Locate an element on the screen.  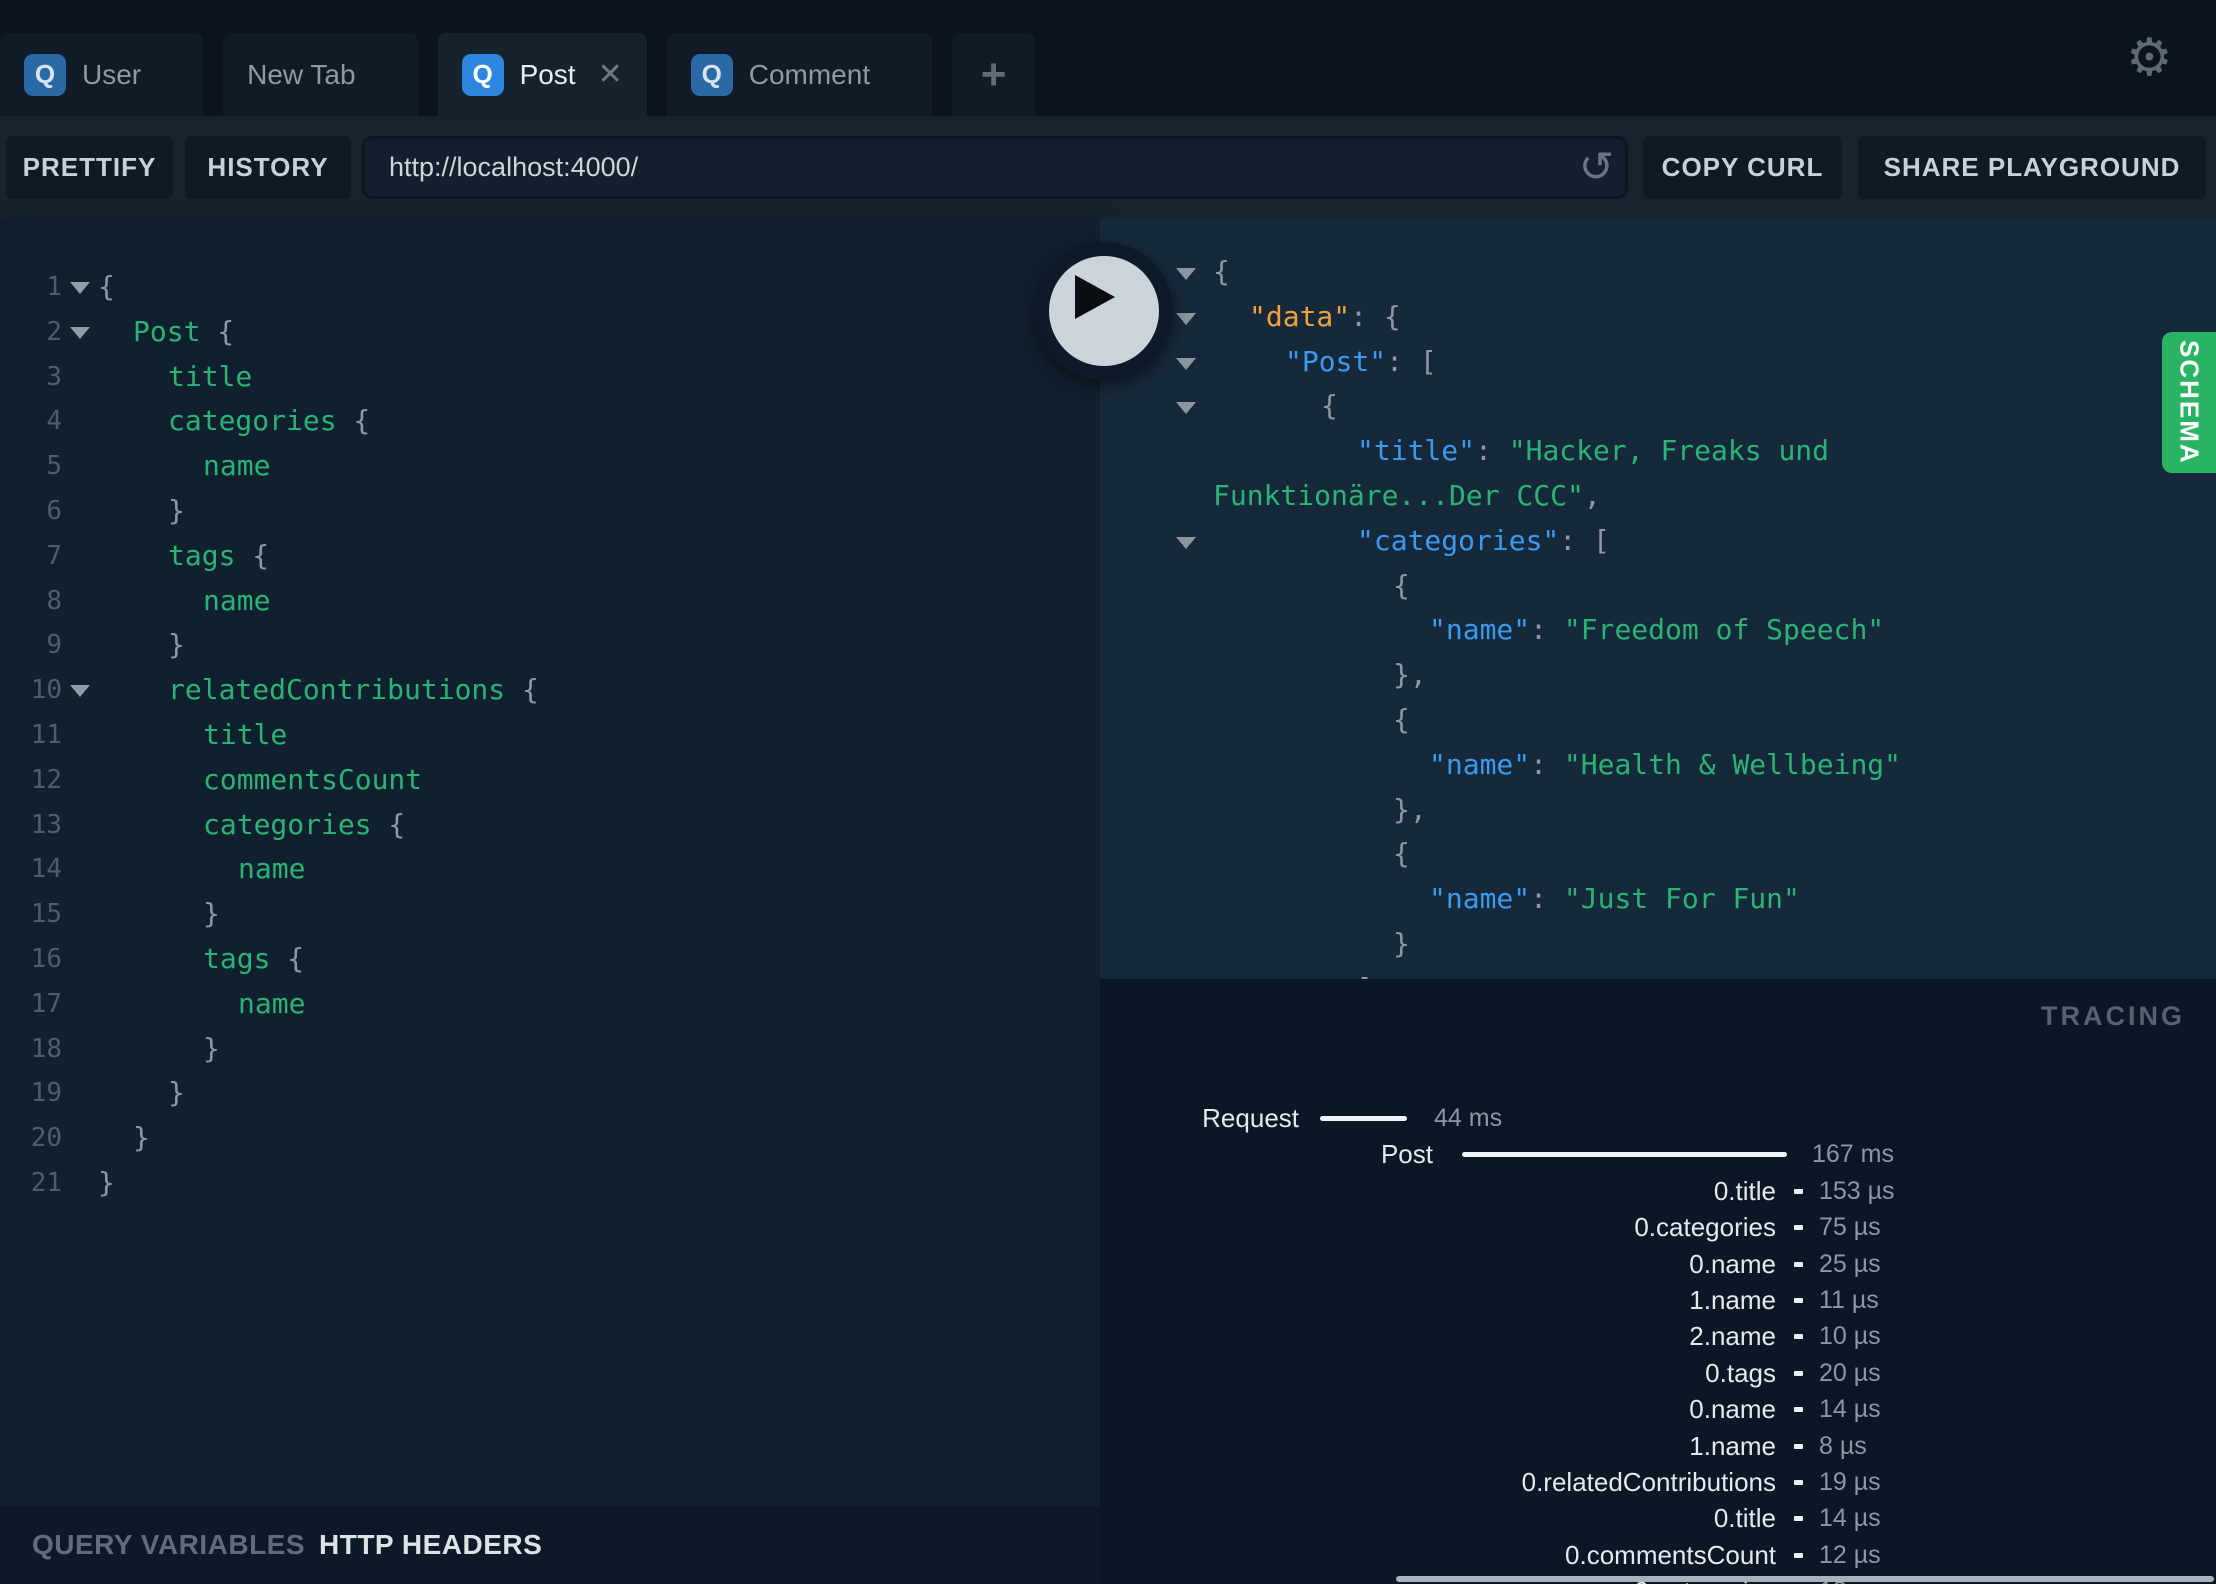
token-p: , is located at coordinates (1592, 495).